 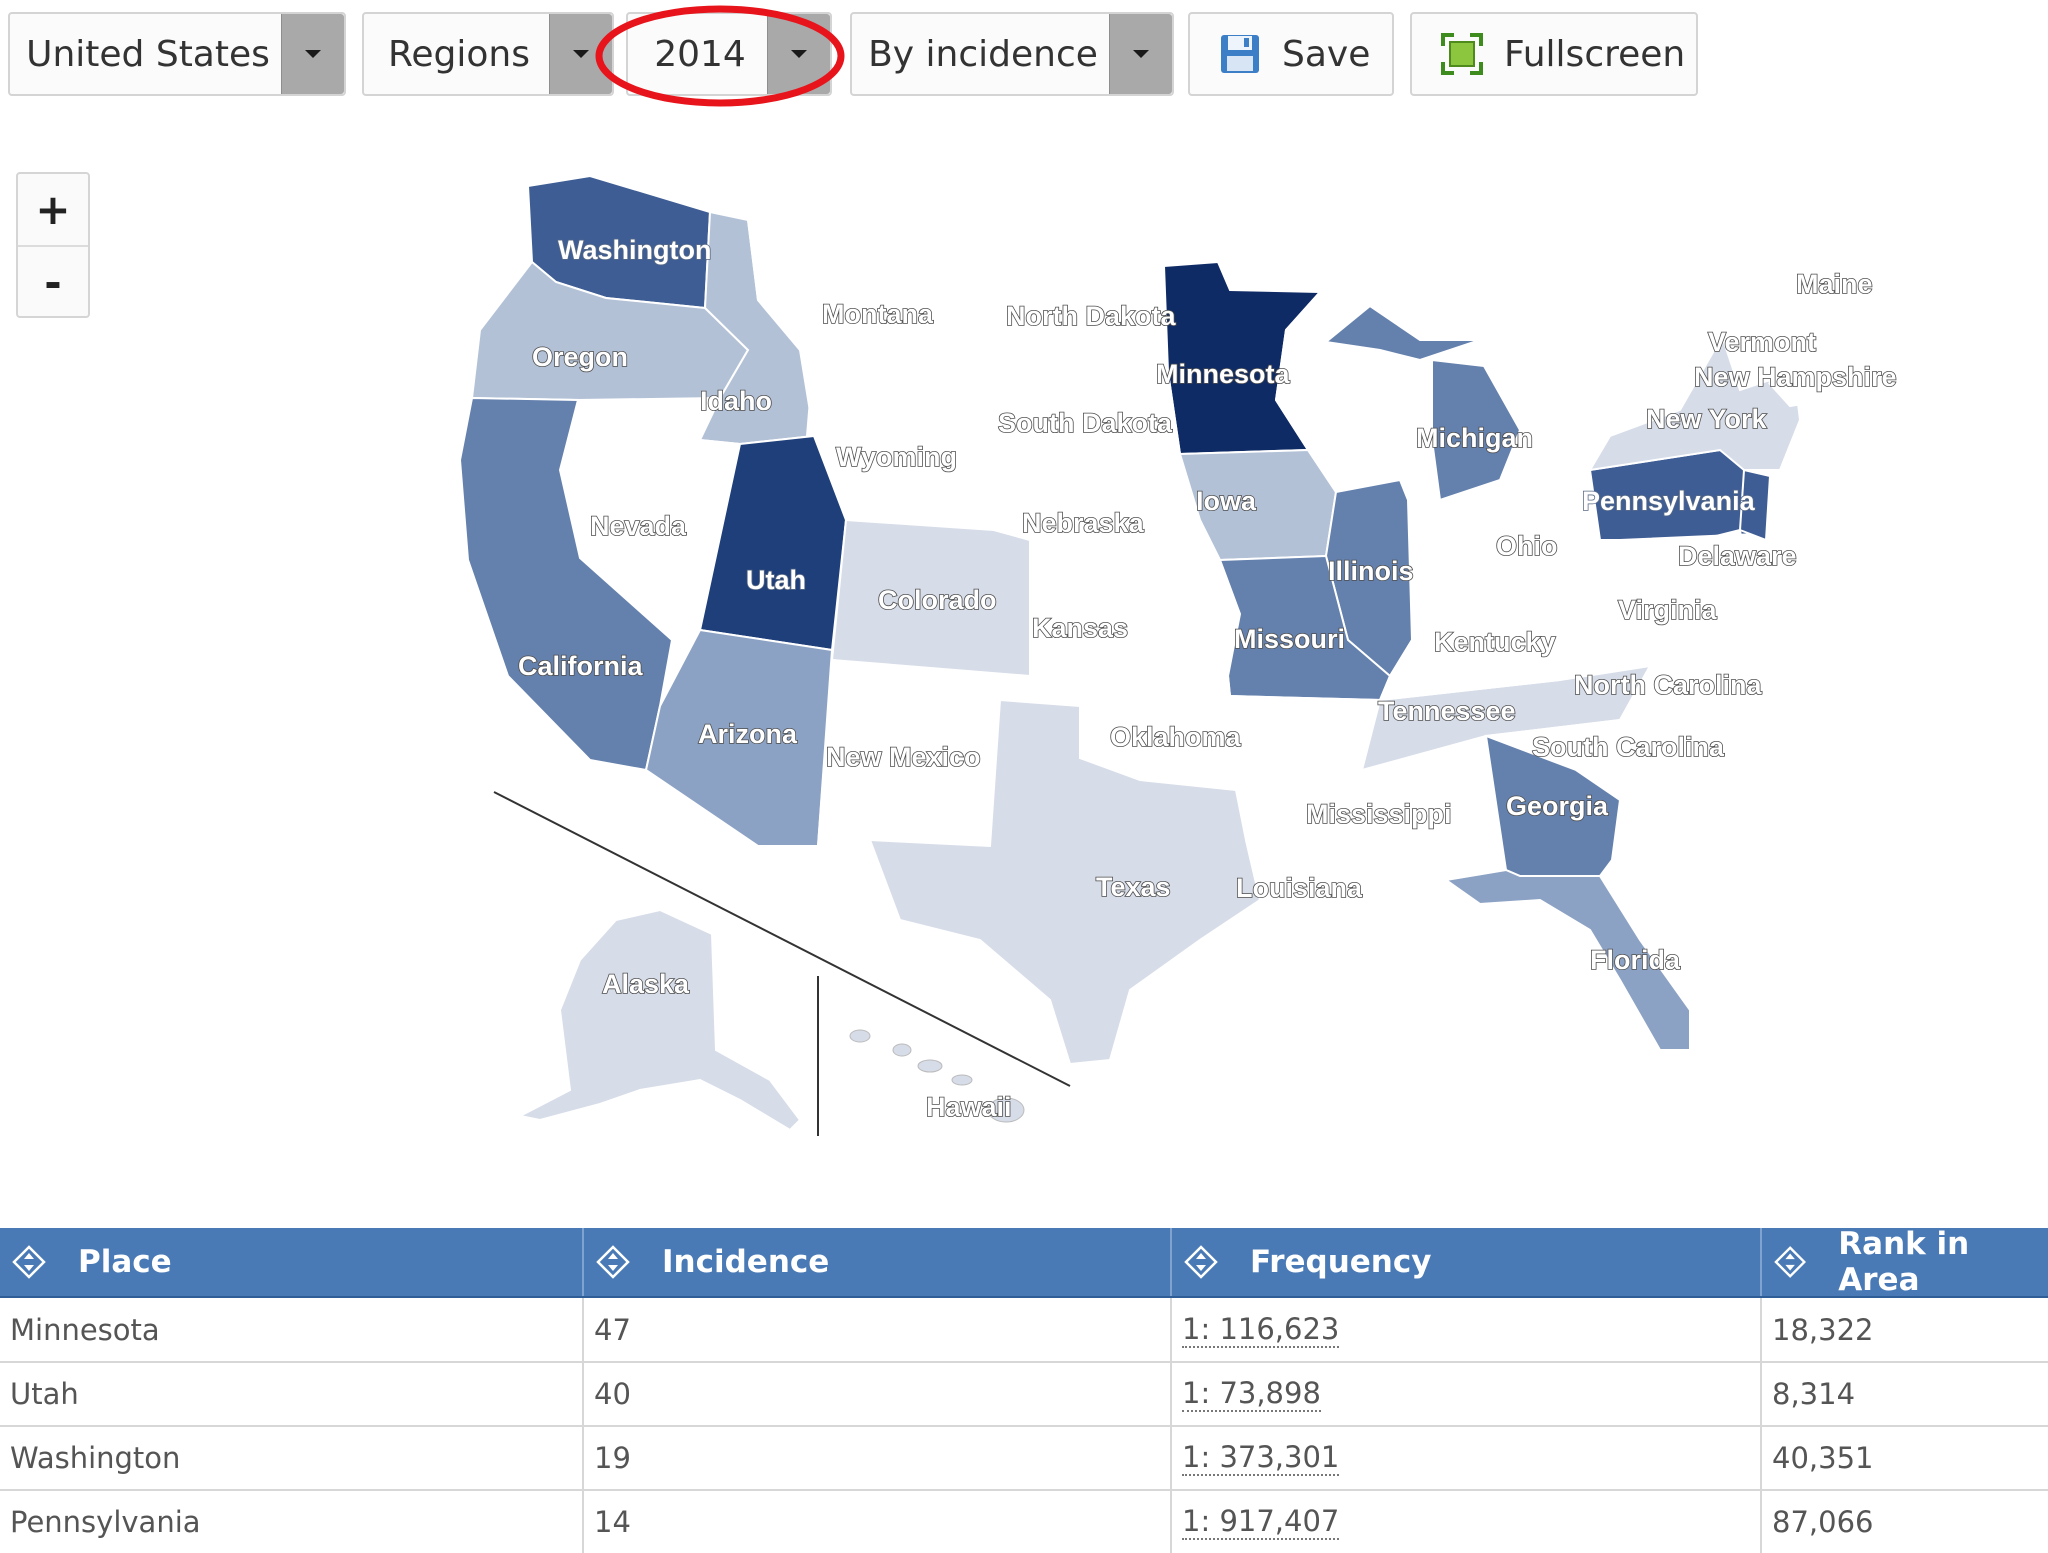 I want to click on label-texas: Texas, so click(x=1133, y=887).